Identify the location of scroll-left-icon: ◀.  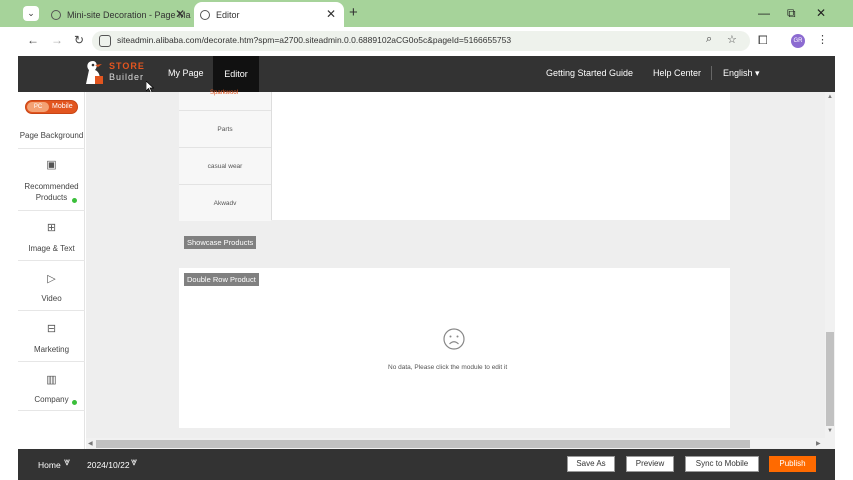
(90, 443).